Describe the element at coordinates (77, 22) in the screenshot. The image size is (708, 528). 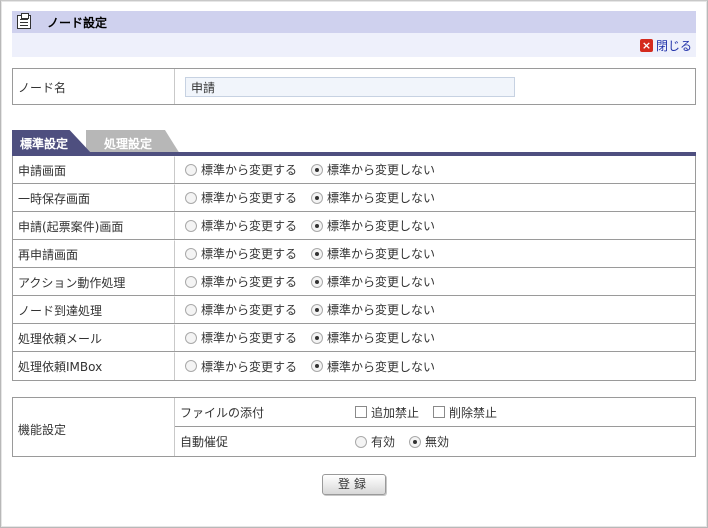
I see `dialog-title: ノード設定` at that location.